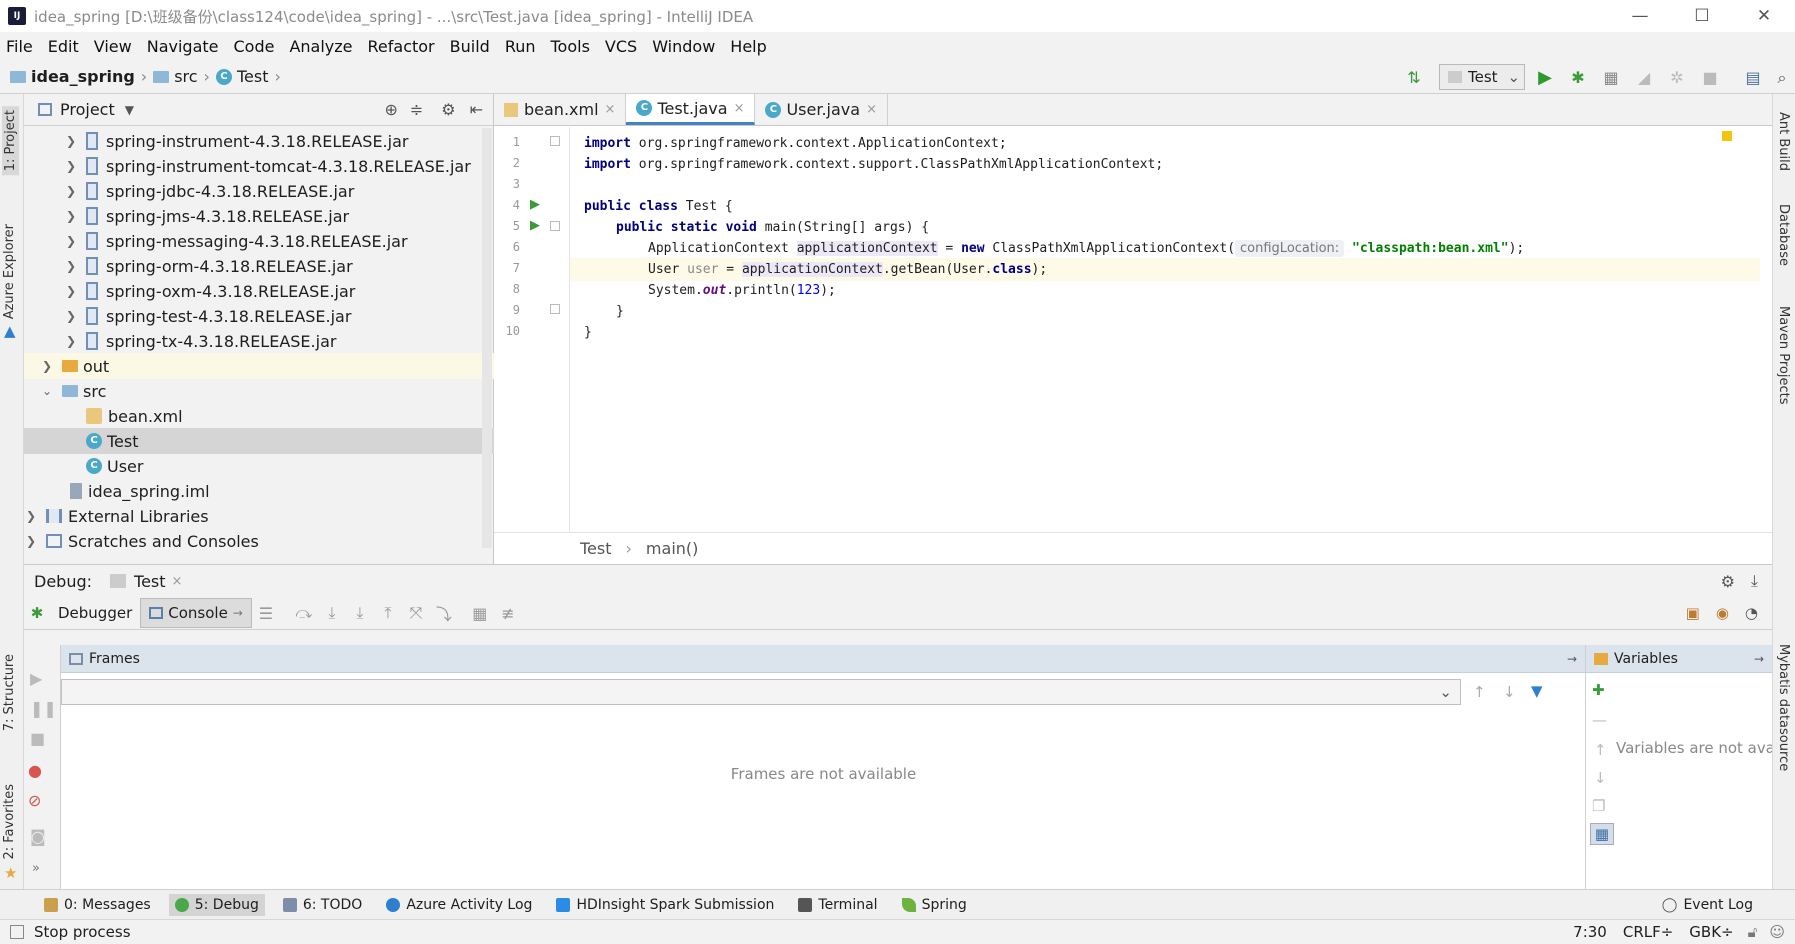  Describe the element at coordinates (416, 109) in the screenshot. I see `collapse-all-icon: ≑` at that location.